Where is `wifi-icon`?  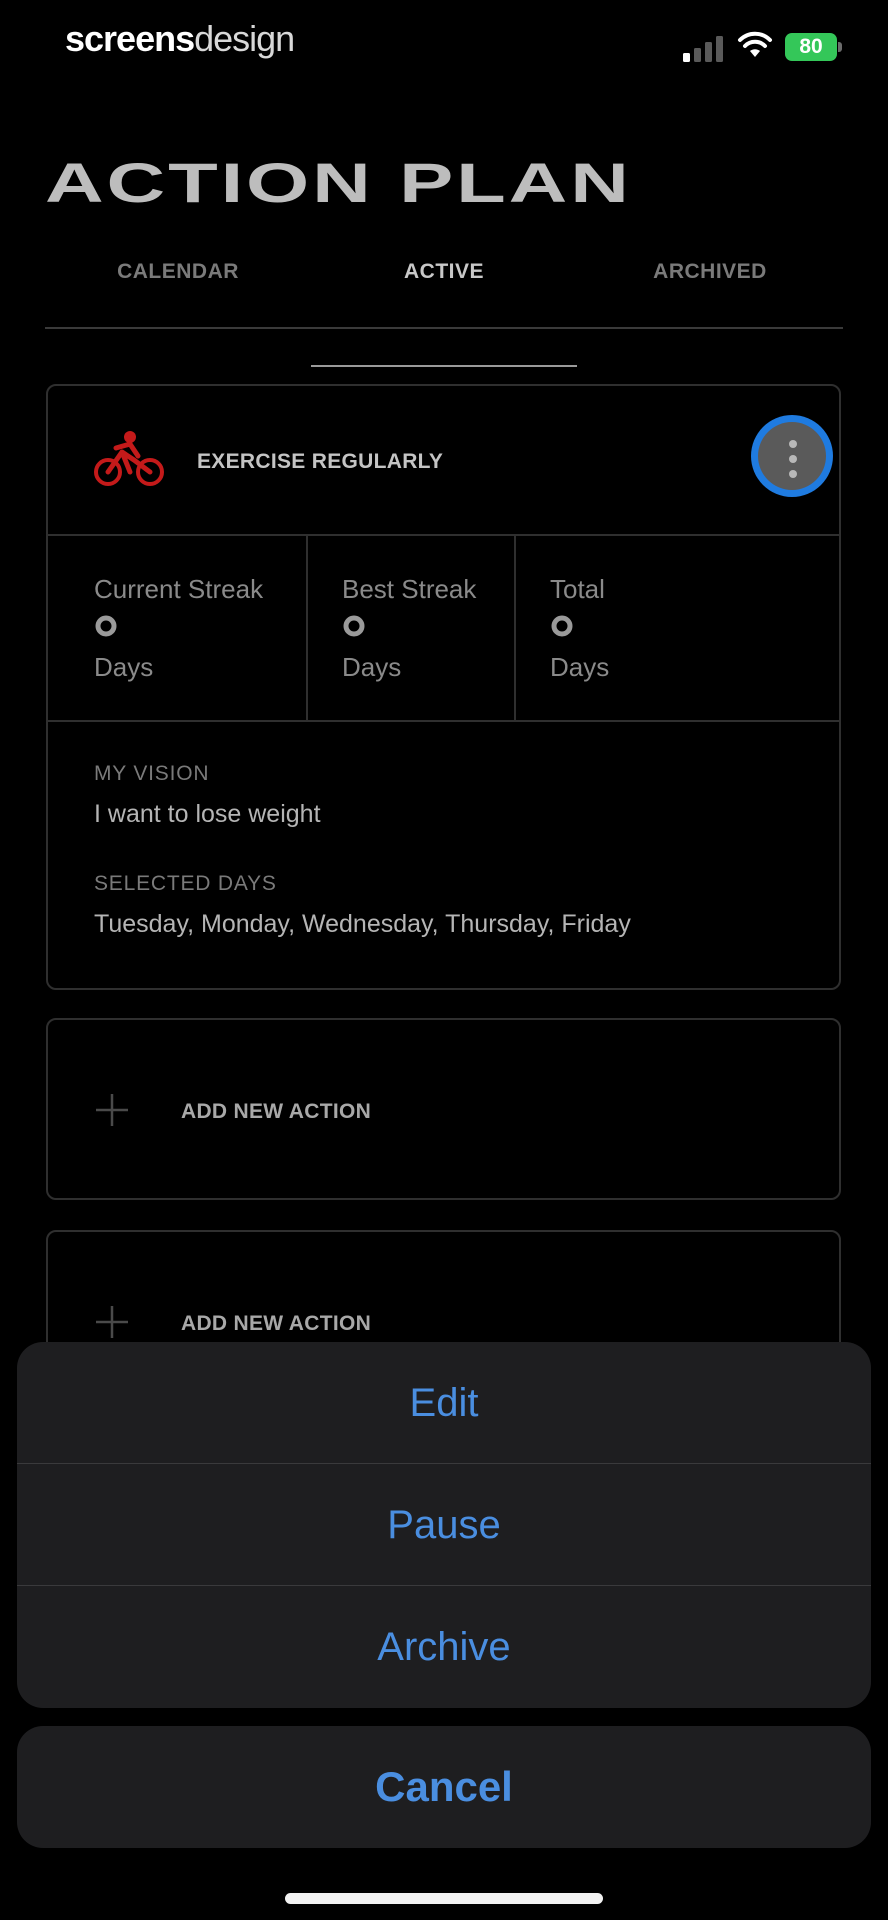
wifi-icon is located at coordinates (755, 44).